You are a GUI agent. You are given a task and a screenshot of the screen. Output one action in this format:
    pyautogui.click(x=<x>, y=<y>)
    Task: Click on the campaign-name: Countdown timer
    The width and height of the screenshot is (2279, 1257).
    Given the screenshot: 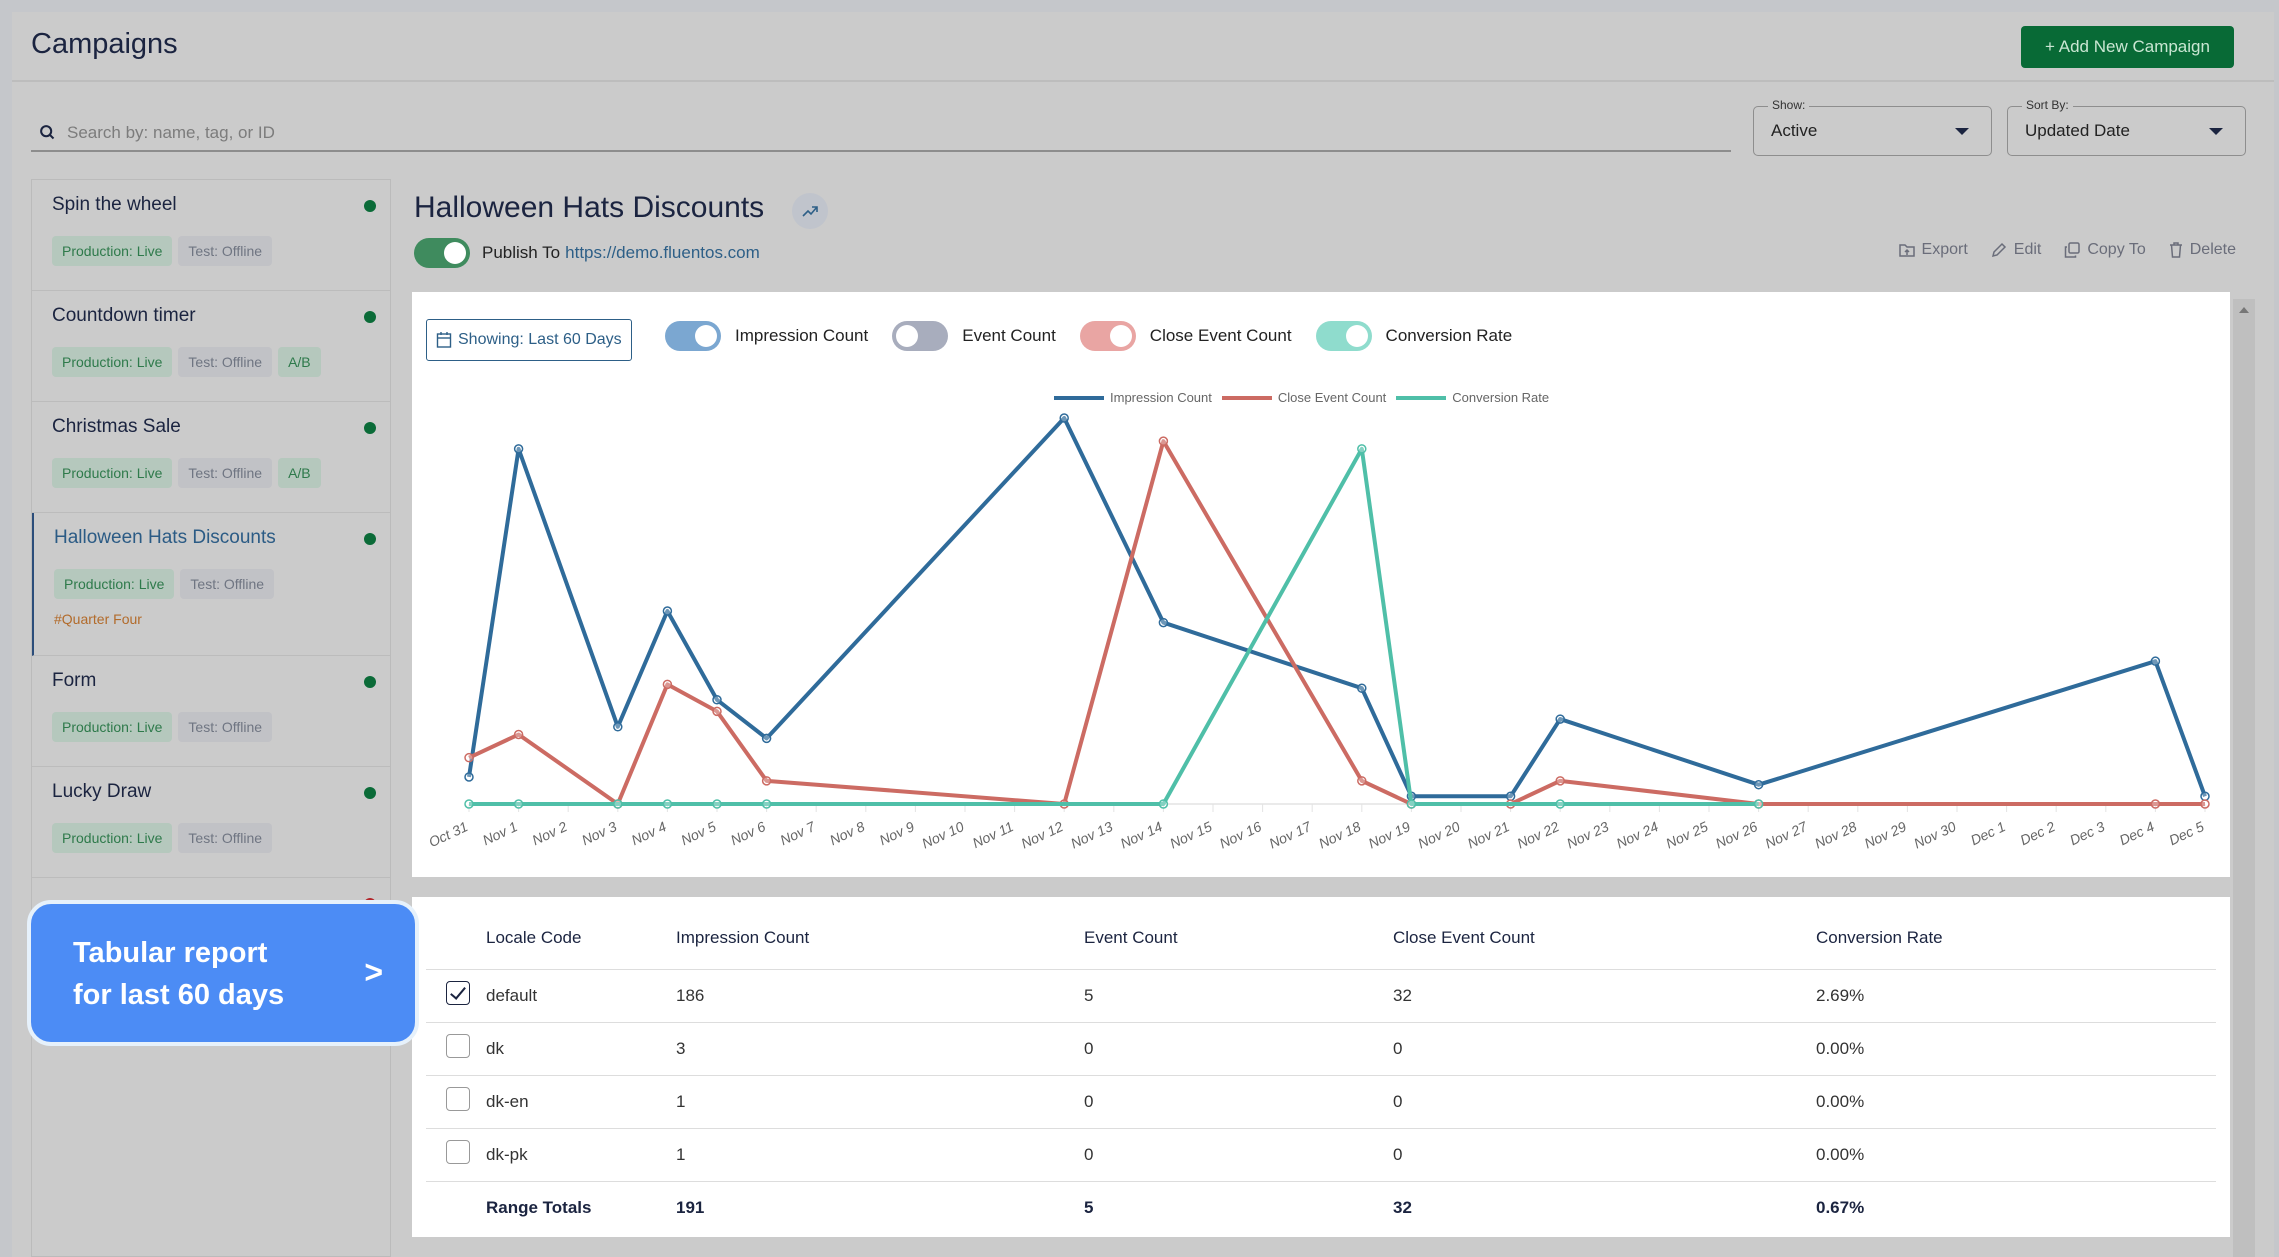 What is the action you would take?
    pyautogui.click(x=124, y=315)
    